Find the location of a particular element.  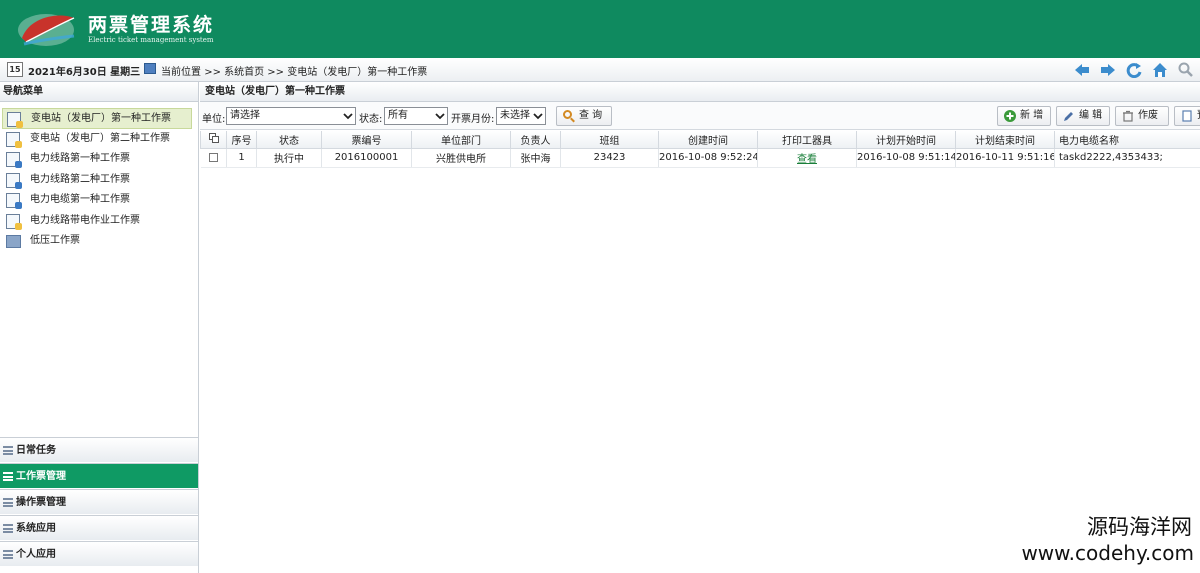

unit-label: 单位: is located at coordinates (214, 119).